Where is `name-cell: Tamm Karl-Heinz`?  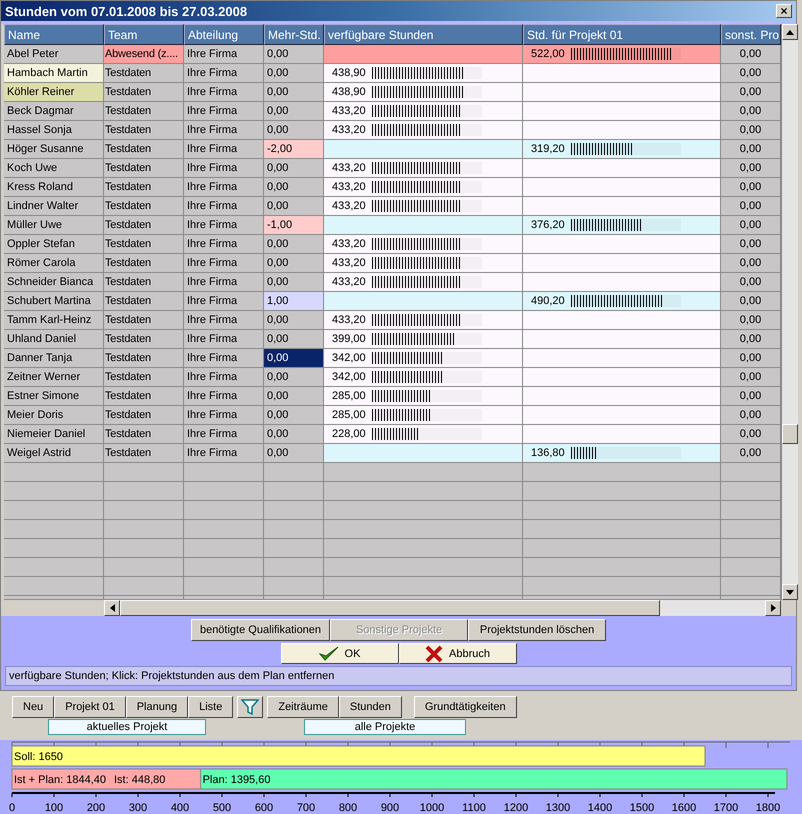
name-cell: Tamm Karl-Heinz is located at coordinates (54, 320).